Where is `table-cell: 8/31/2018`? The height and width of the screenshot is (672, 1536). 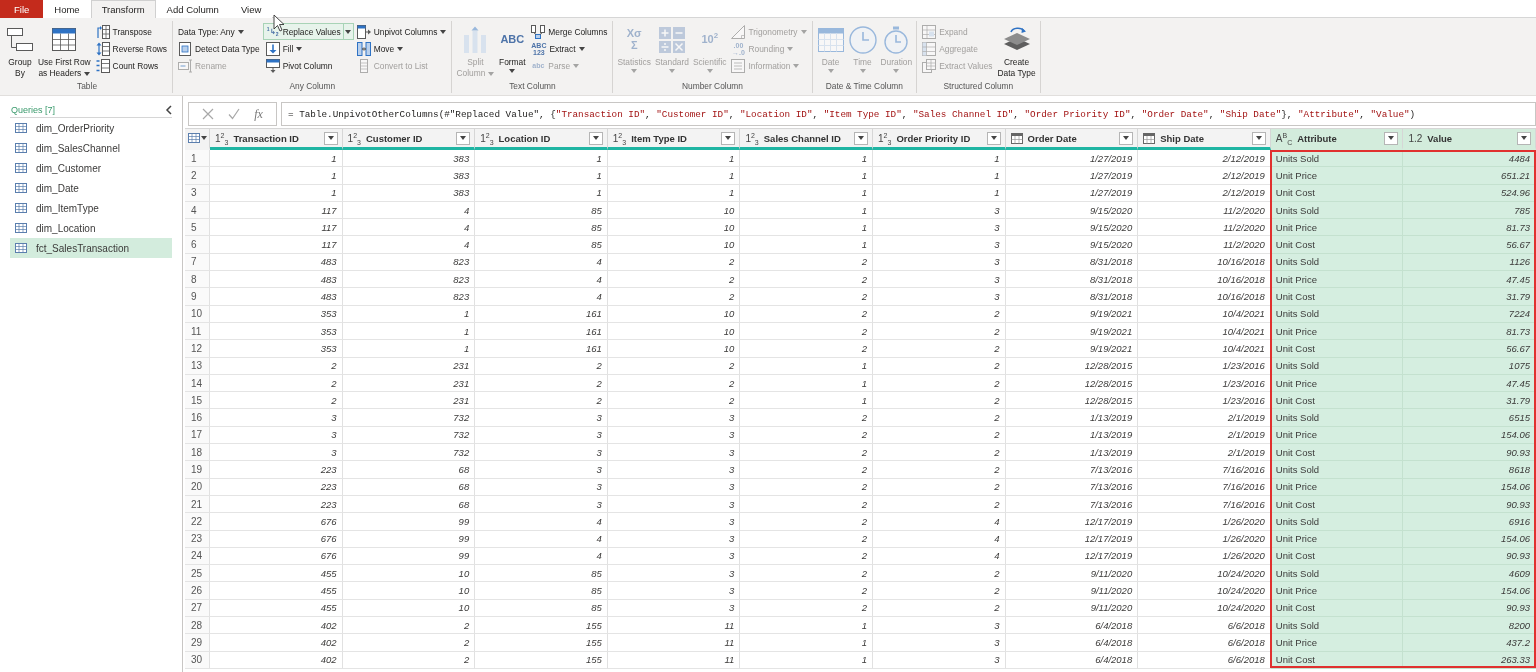
table-cell: 8/31/2018 is located at coordinates (1072, 297).